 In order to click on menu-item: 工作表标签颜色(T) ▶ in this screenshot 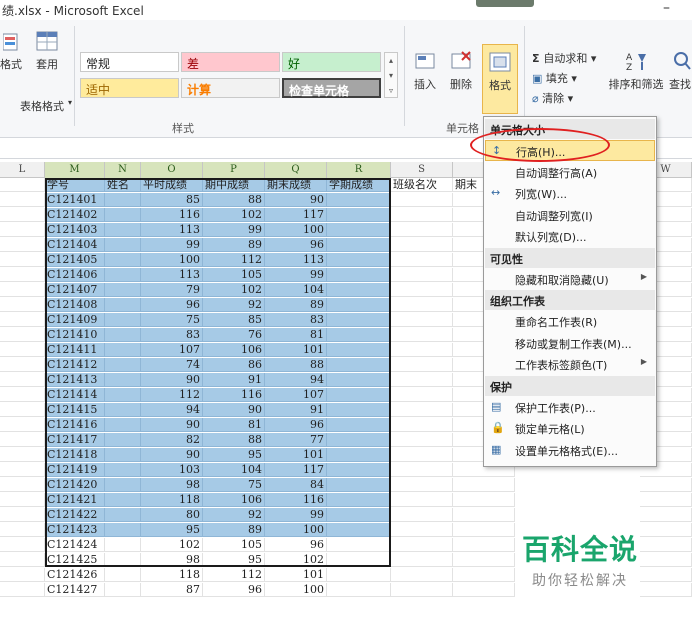, I will do `click(570, 364)`.